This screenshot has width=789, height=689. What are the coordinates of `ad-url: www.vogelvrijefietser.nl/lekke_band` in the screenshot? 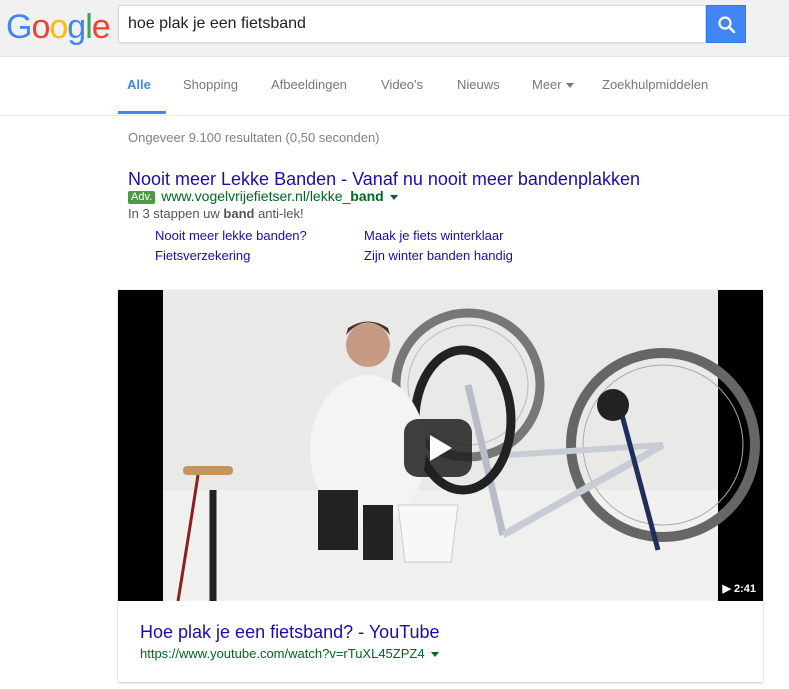 It's located at (272, 196).